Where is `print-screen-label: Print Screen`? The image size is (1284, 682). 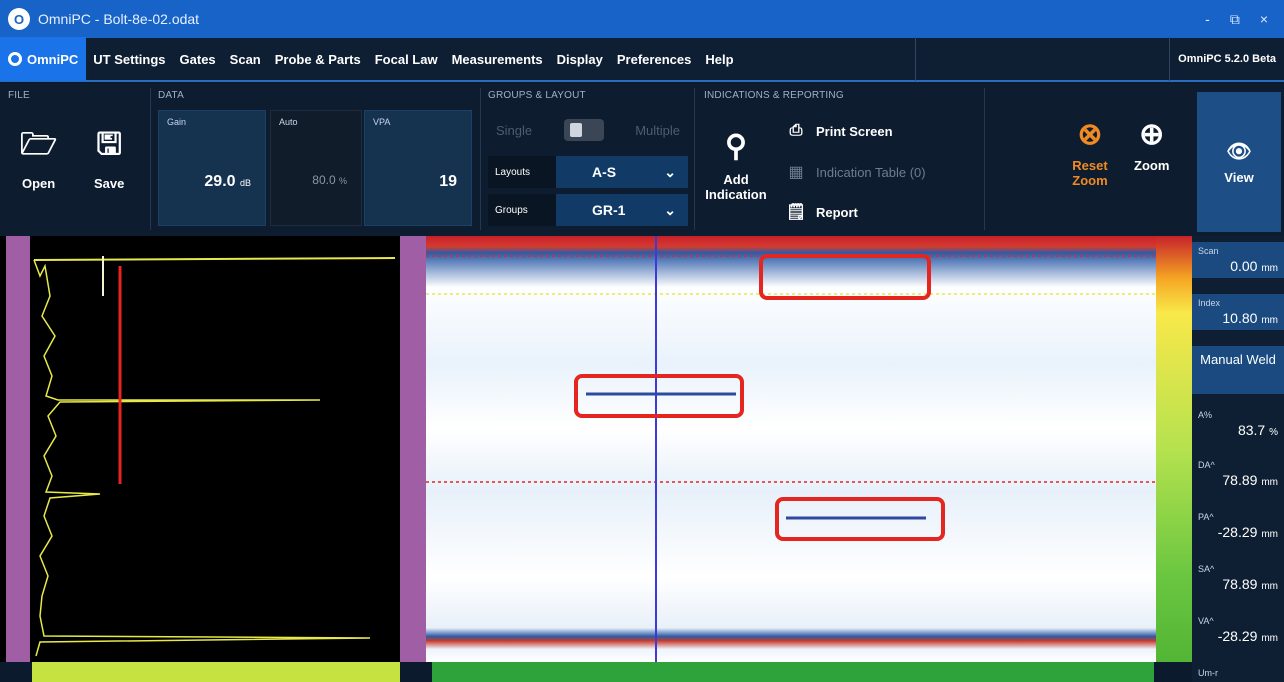 print-screen-label: Print Screen is located at coordinates (854, 131).